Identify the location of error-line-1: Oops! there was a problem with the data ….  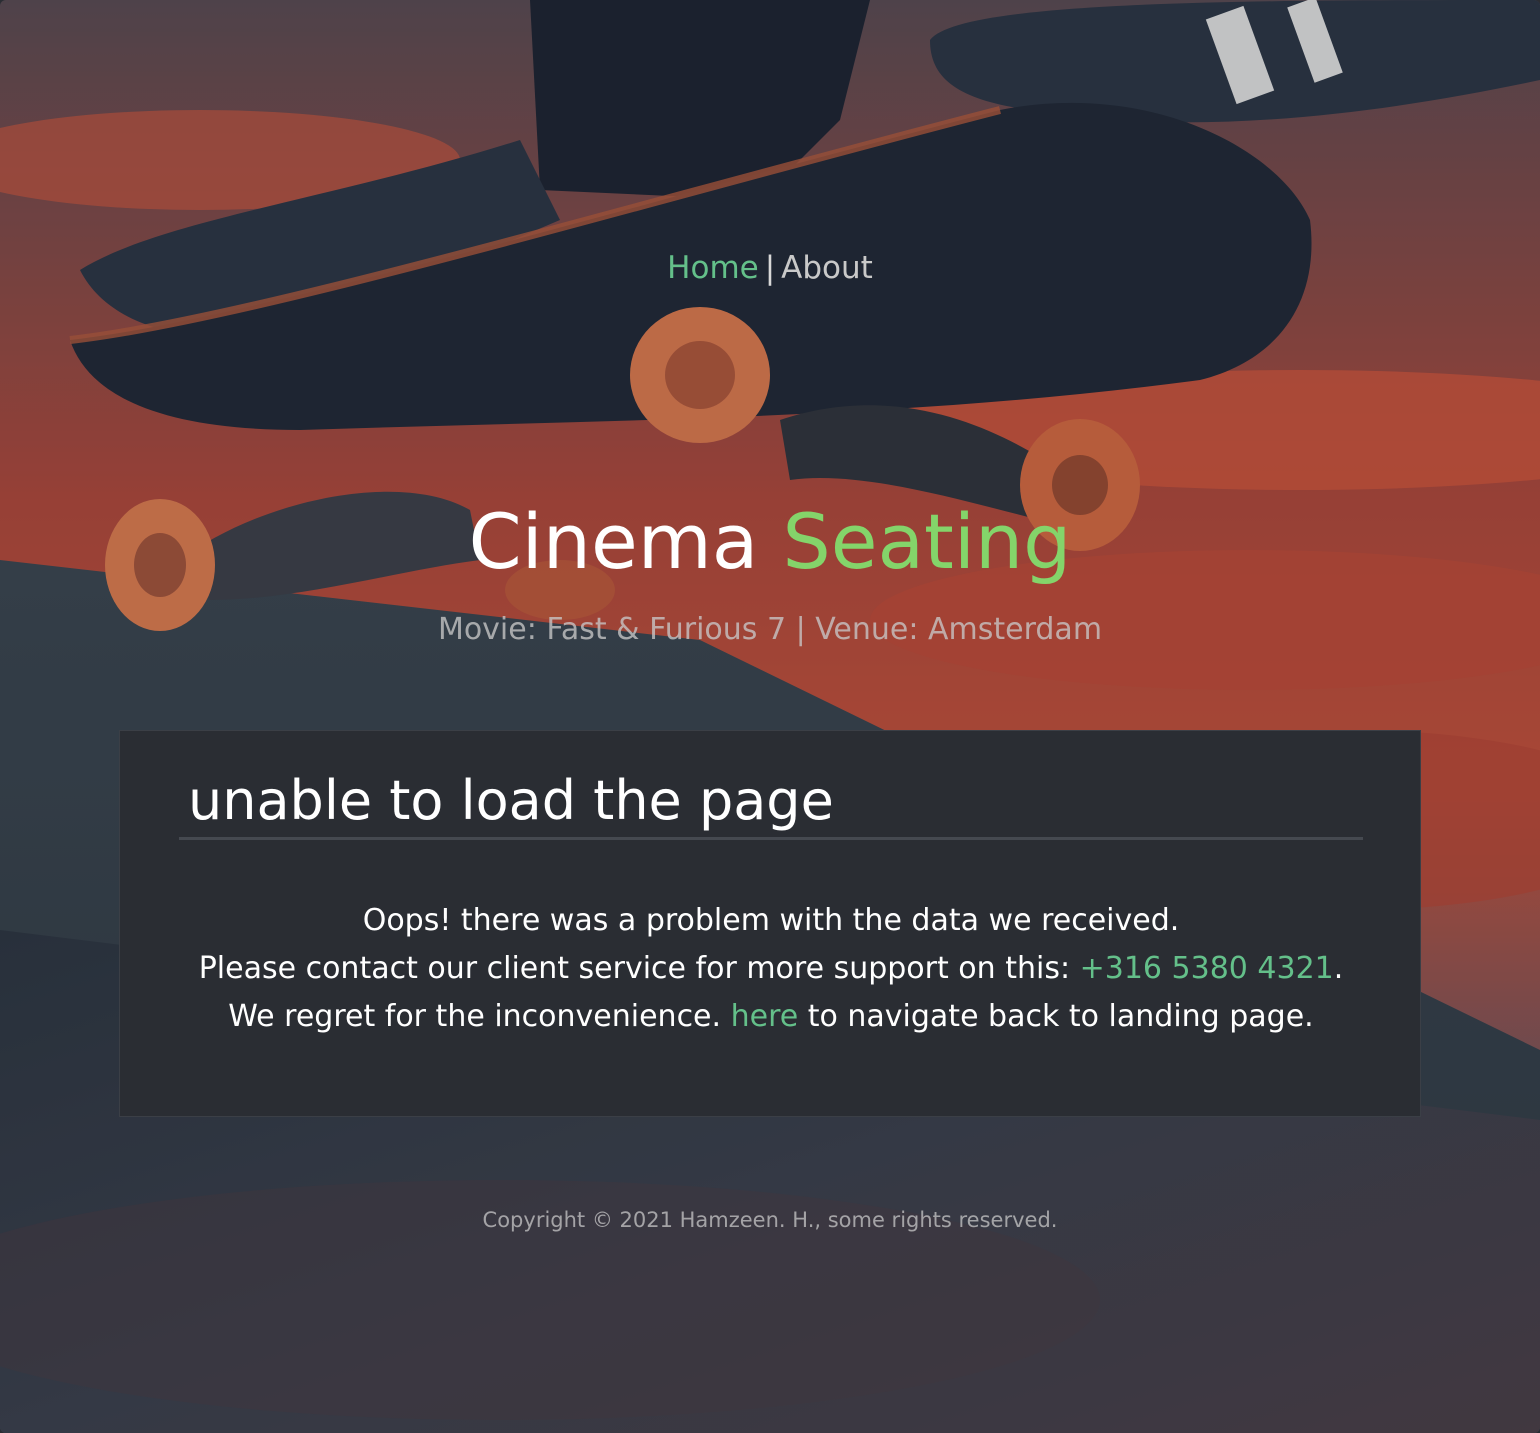
(771, 920).